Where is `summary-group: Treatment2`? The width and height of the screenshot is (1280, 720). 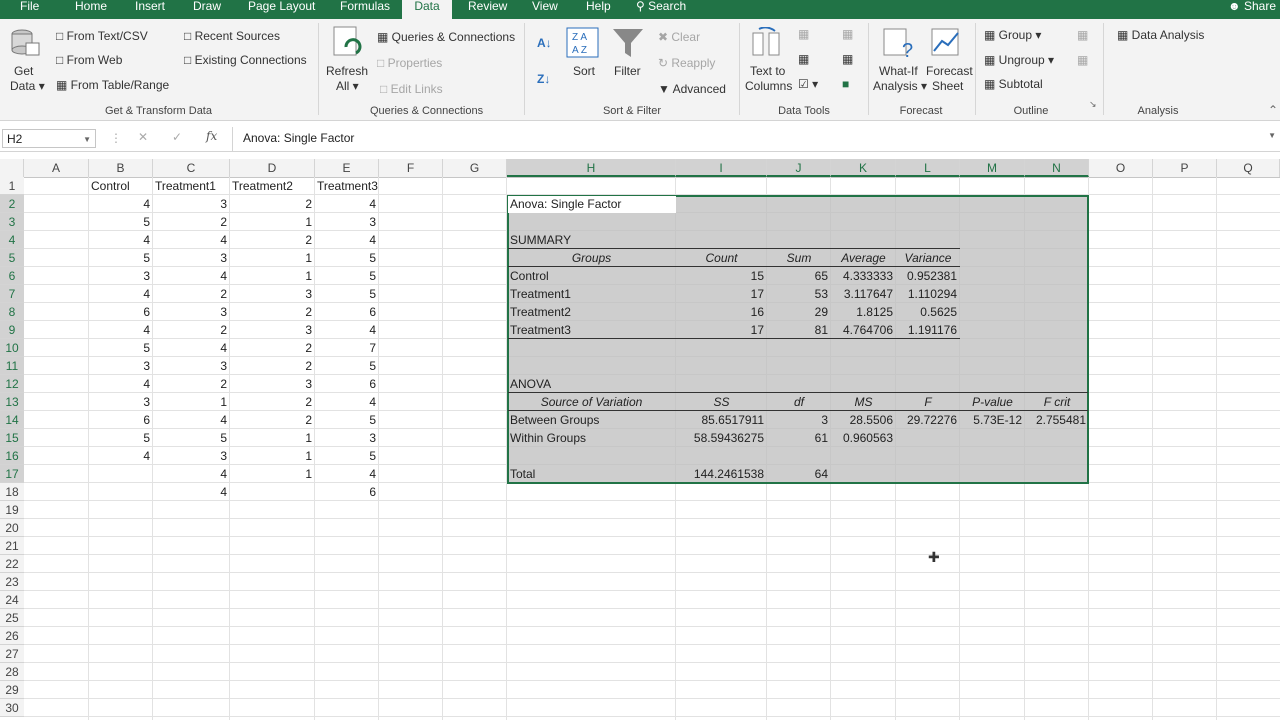
summary-group: Treatment2 is located at coordinates (594, 312).